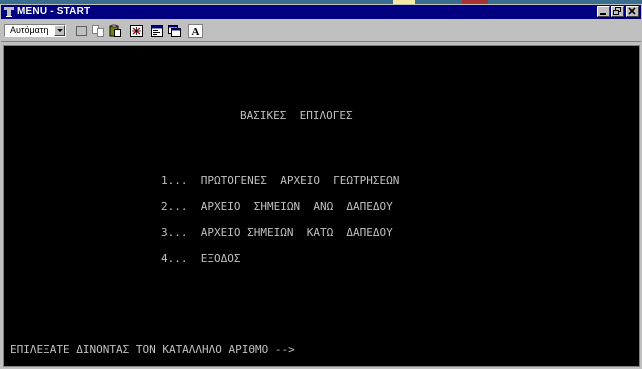 The height and width of the screenshot is (369, 642). I want to click on svg-text: A, so click(196, 32).